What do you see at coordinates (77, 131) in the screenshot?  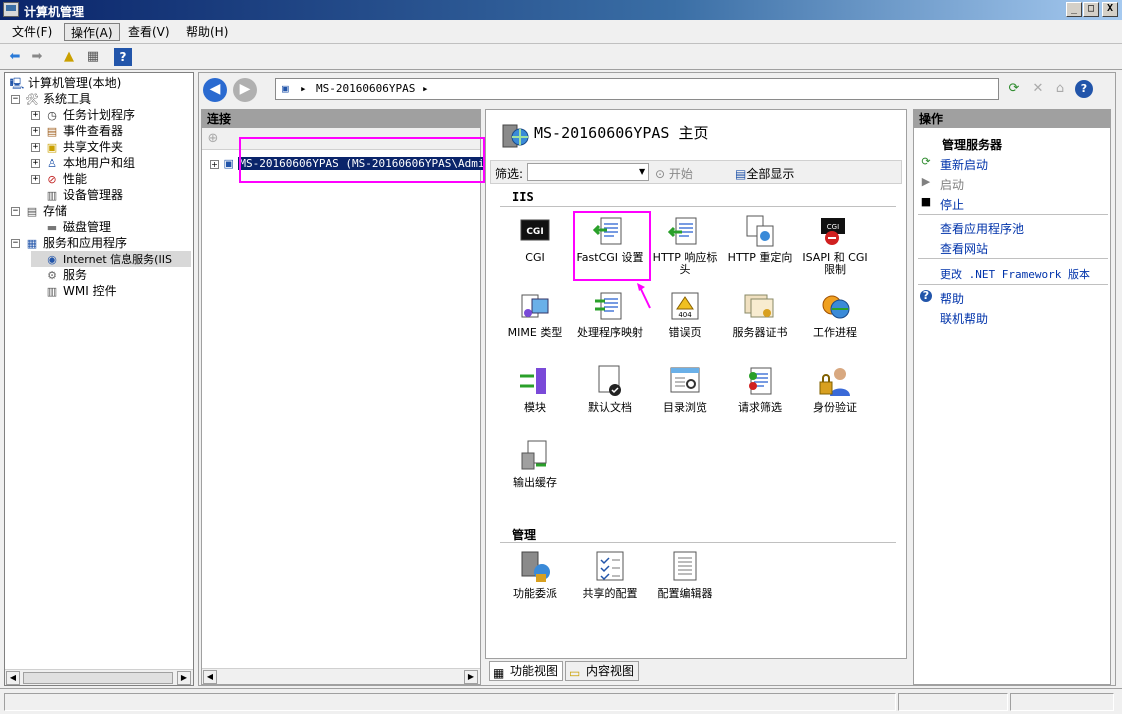 I see `tree-item: + ▤ 事件查看器` at bounding box center [77, 131].